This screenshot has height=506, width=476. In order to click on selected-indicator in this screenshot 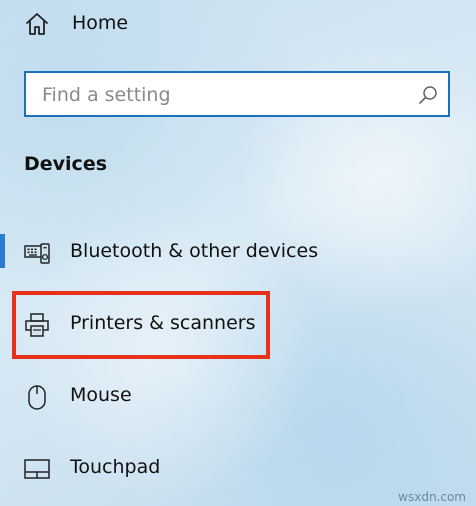, I will do `click(2, 251)`.